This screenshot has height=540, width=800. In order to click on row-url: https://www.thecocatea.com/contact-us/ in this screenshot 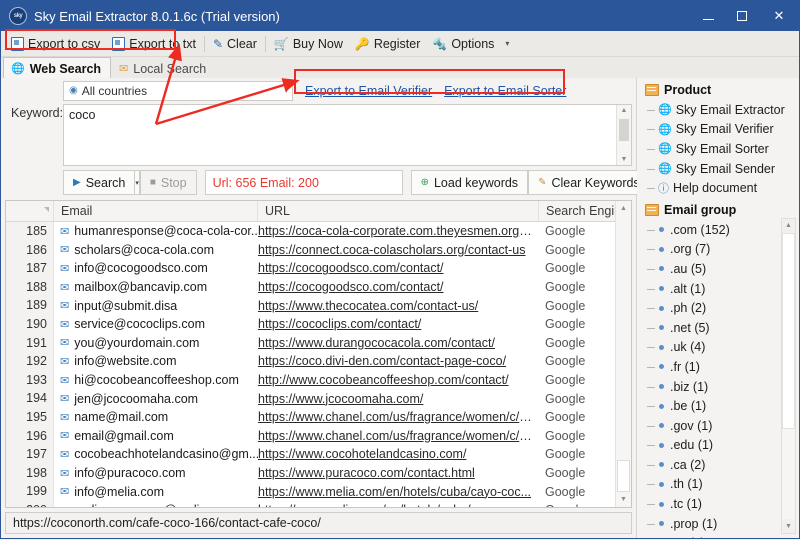, I will do `click(398, 306)`.